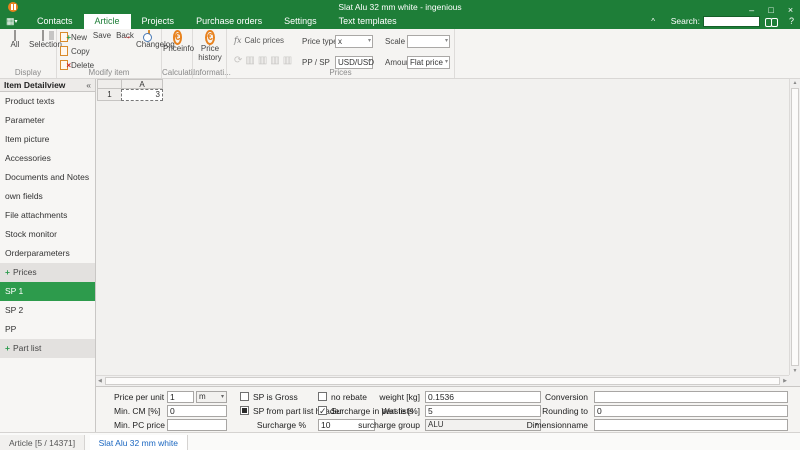 This screenshot has width=800, height=450. What do you see at coordinates (47, 253) in the screenshot?
I see `sidebar-item-orderparameters: Orderparameters` at bounding box center [47, 253].